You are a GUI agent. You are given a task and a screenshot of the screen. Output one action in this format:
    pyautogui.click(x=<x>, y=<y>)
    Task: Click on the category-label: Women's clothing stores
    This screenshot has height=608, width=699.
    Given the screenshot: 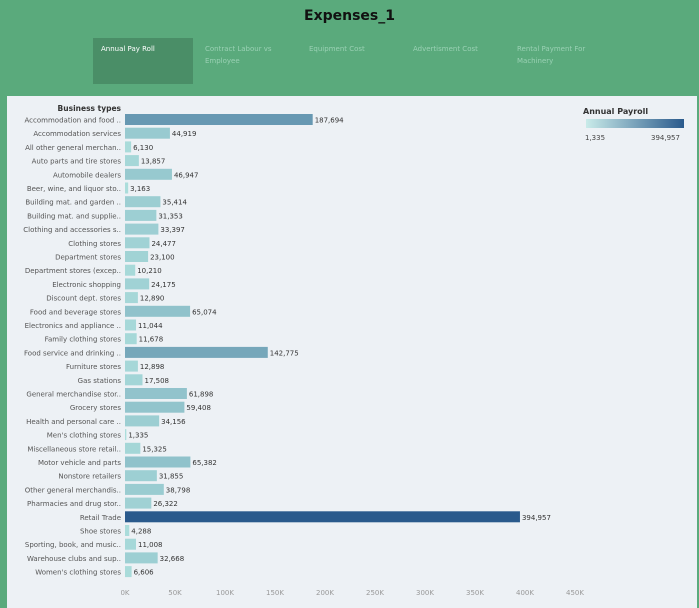 What is the action you would take?
    pyautogui.click(x=78, y=573)
    